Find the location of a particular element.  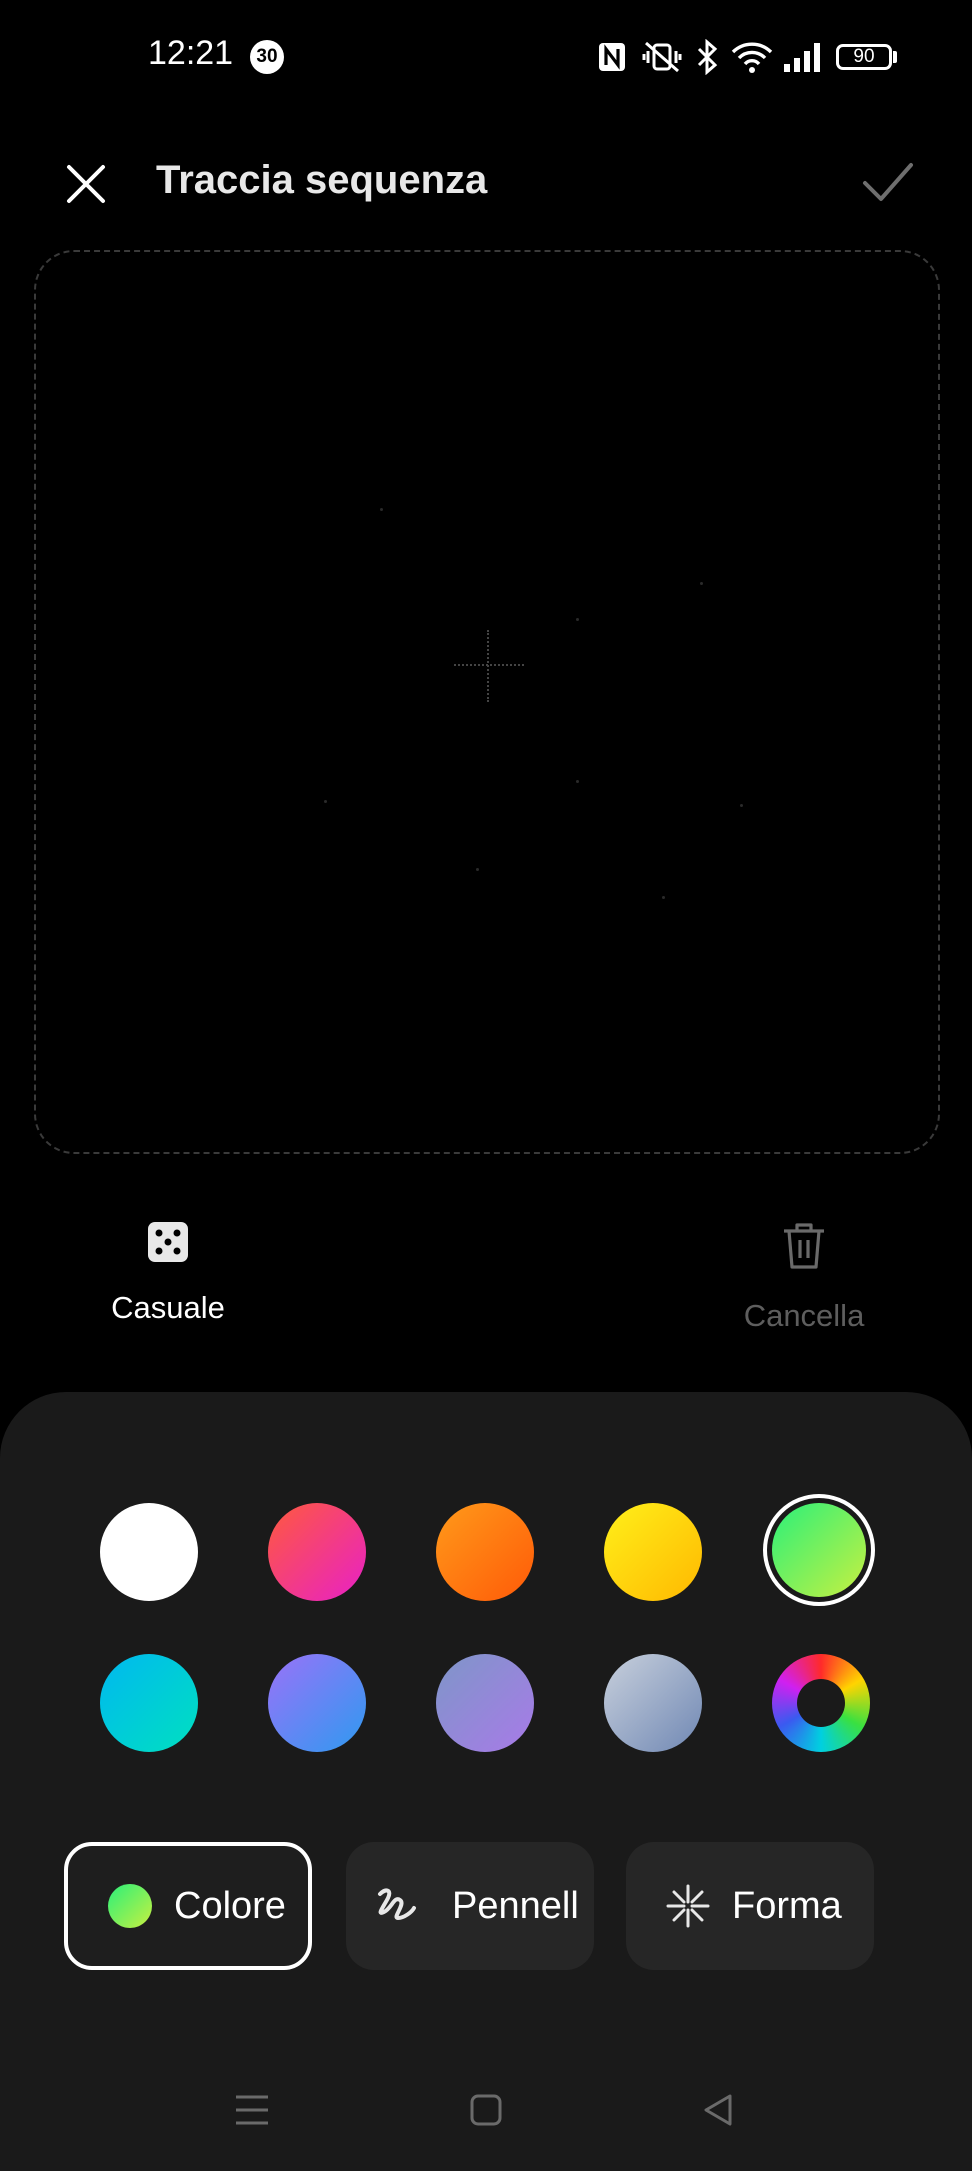

tab-color-label: Colore is located at coordinates (230, 1905).